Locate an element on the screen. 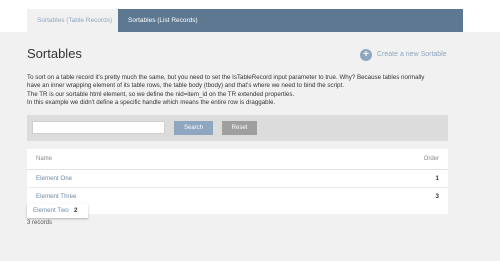 The image size is (500, 261). column-header-name: Name is located at coordinates (44, 159).